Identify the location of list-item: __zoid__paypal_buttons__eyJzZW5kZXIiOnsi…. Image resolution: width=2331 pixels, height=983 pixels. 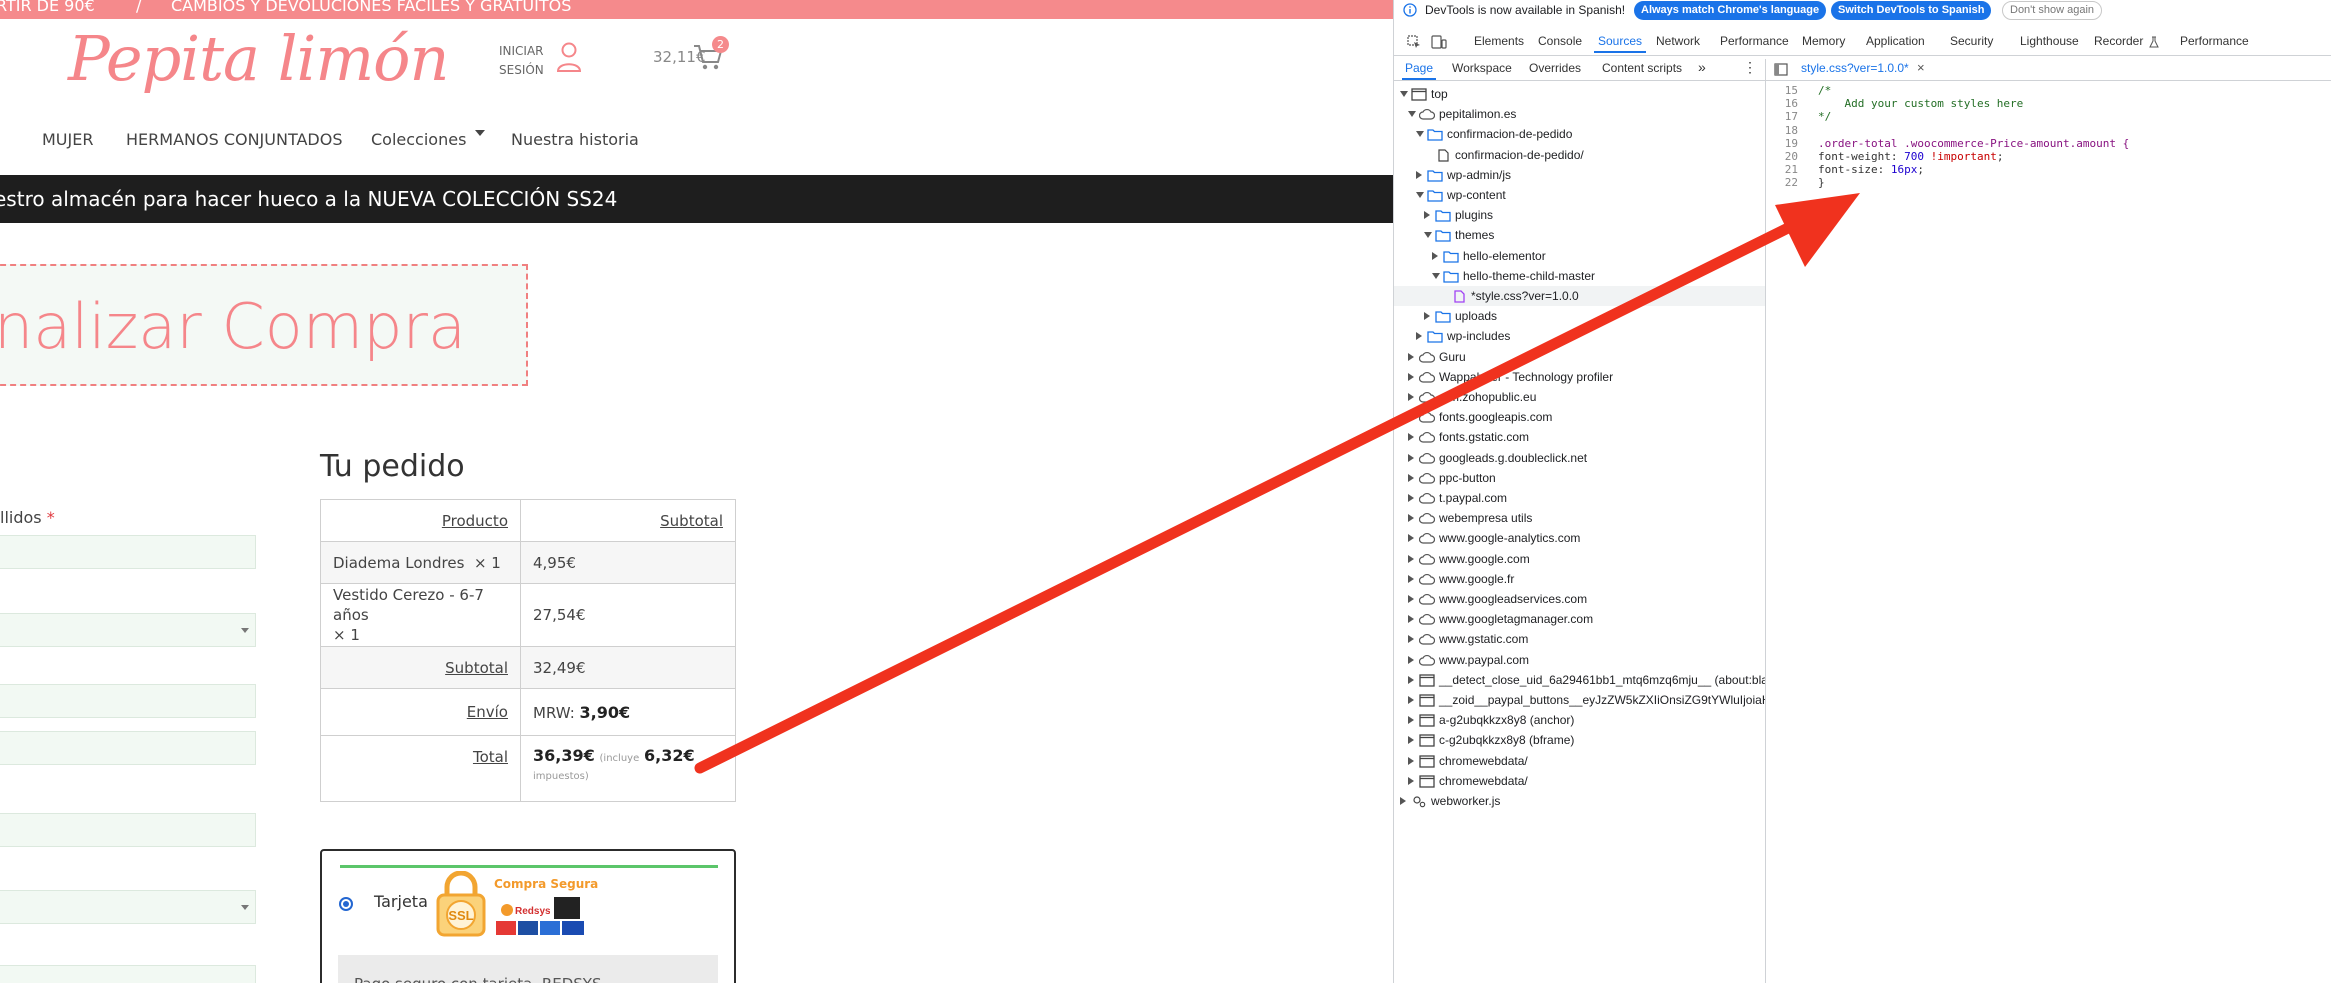
(1579, 700).